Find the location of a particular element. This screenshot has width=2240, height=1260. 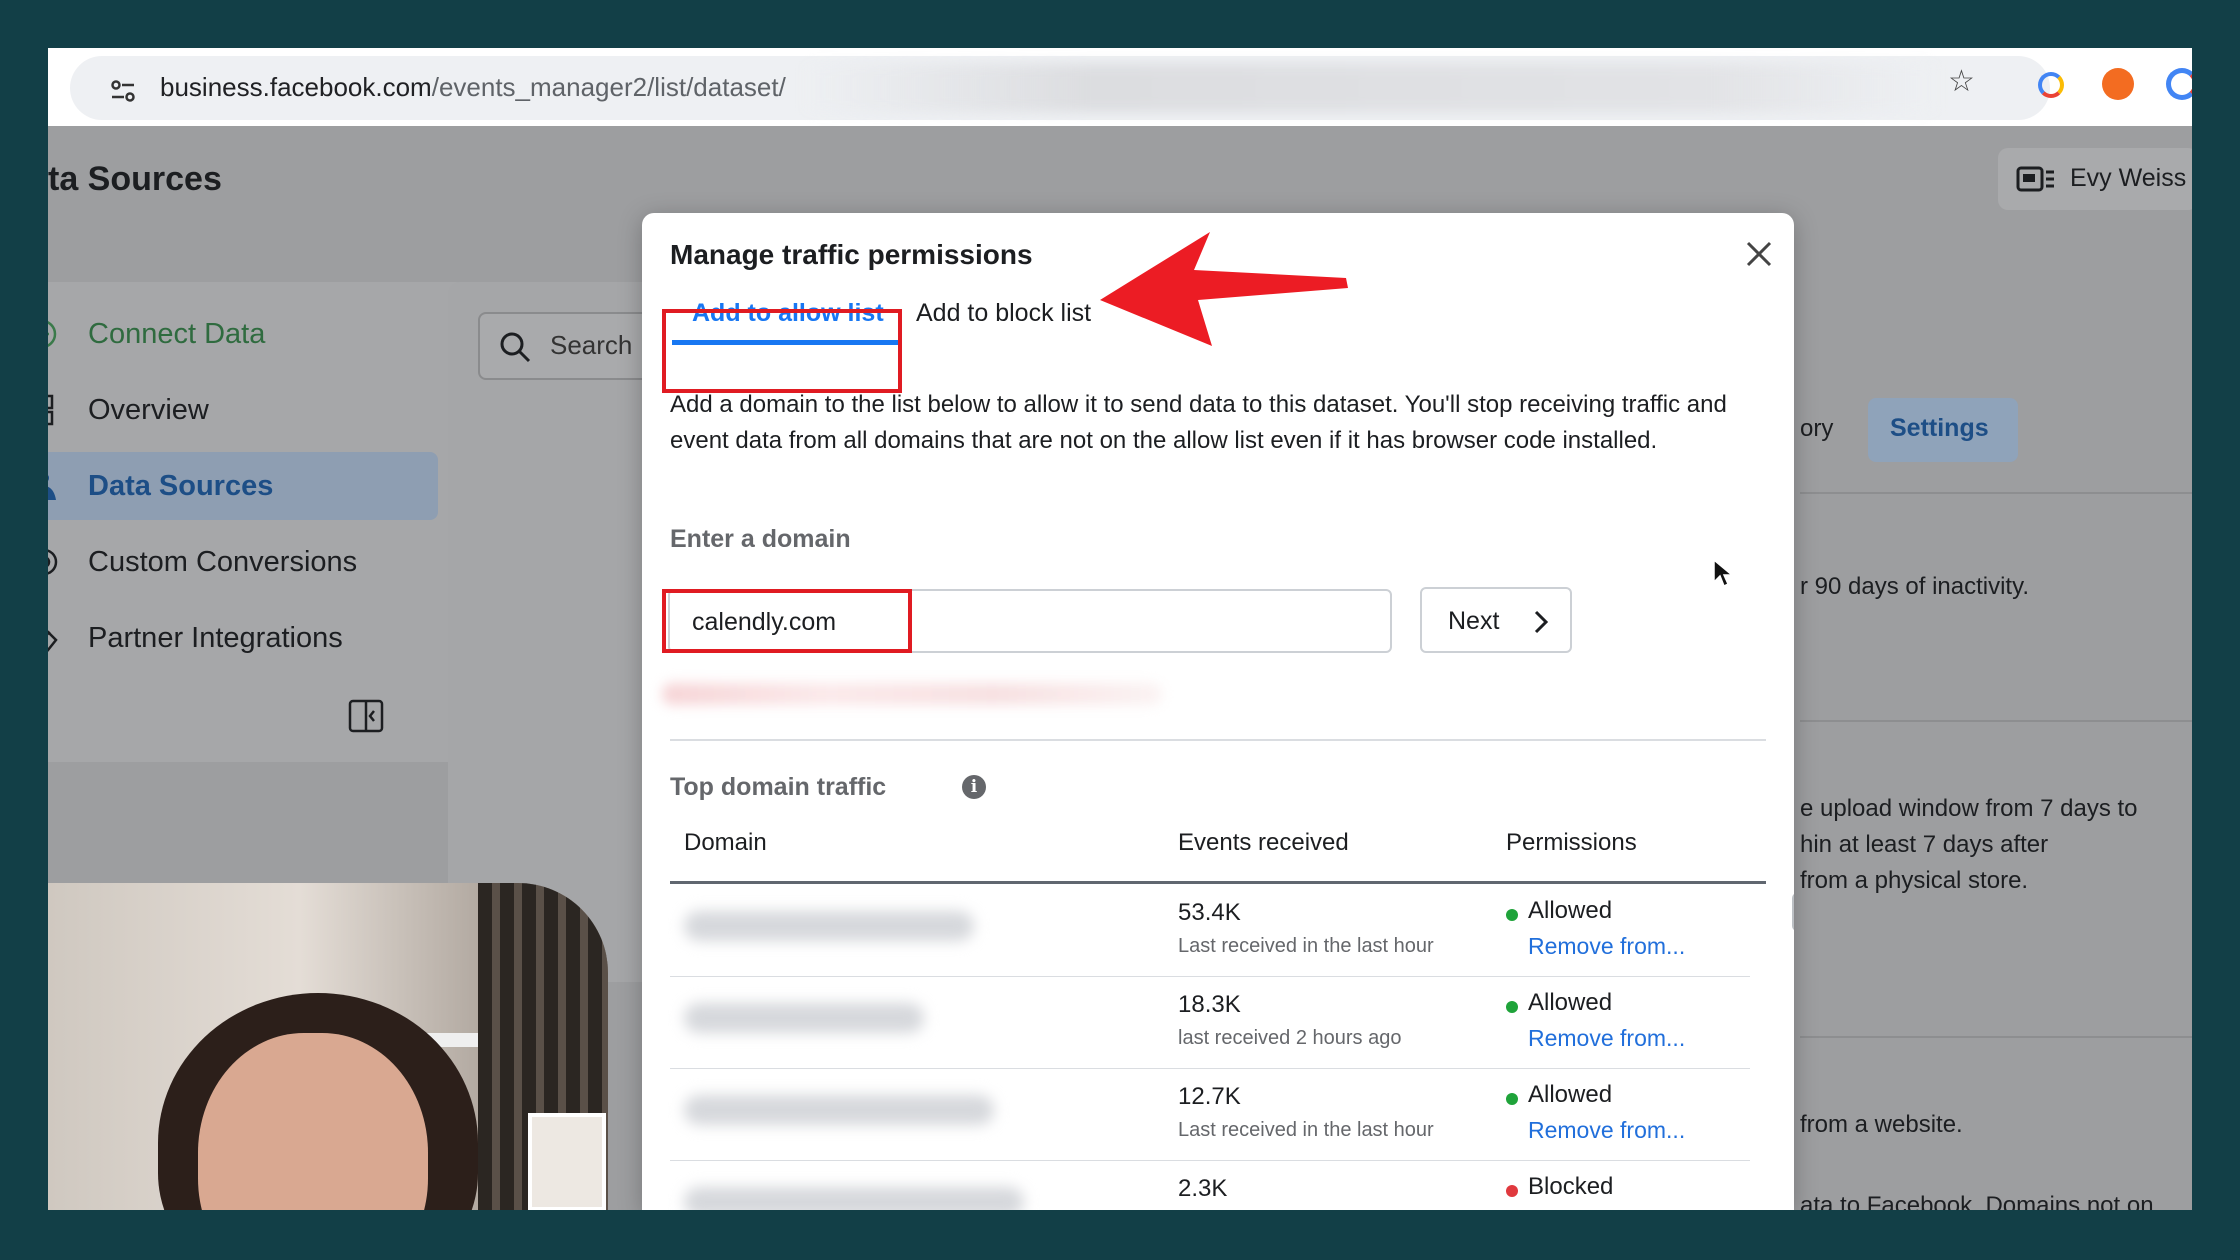

sidebar-item-connect-data: Connect Data is located at coordinates (243, 334).